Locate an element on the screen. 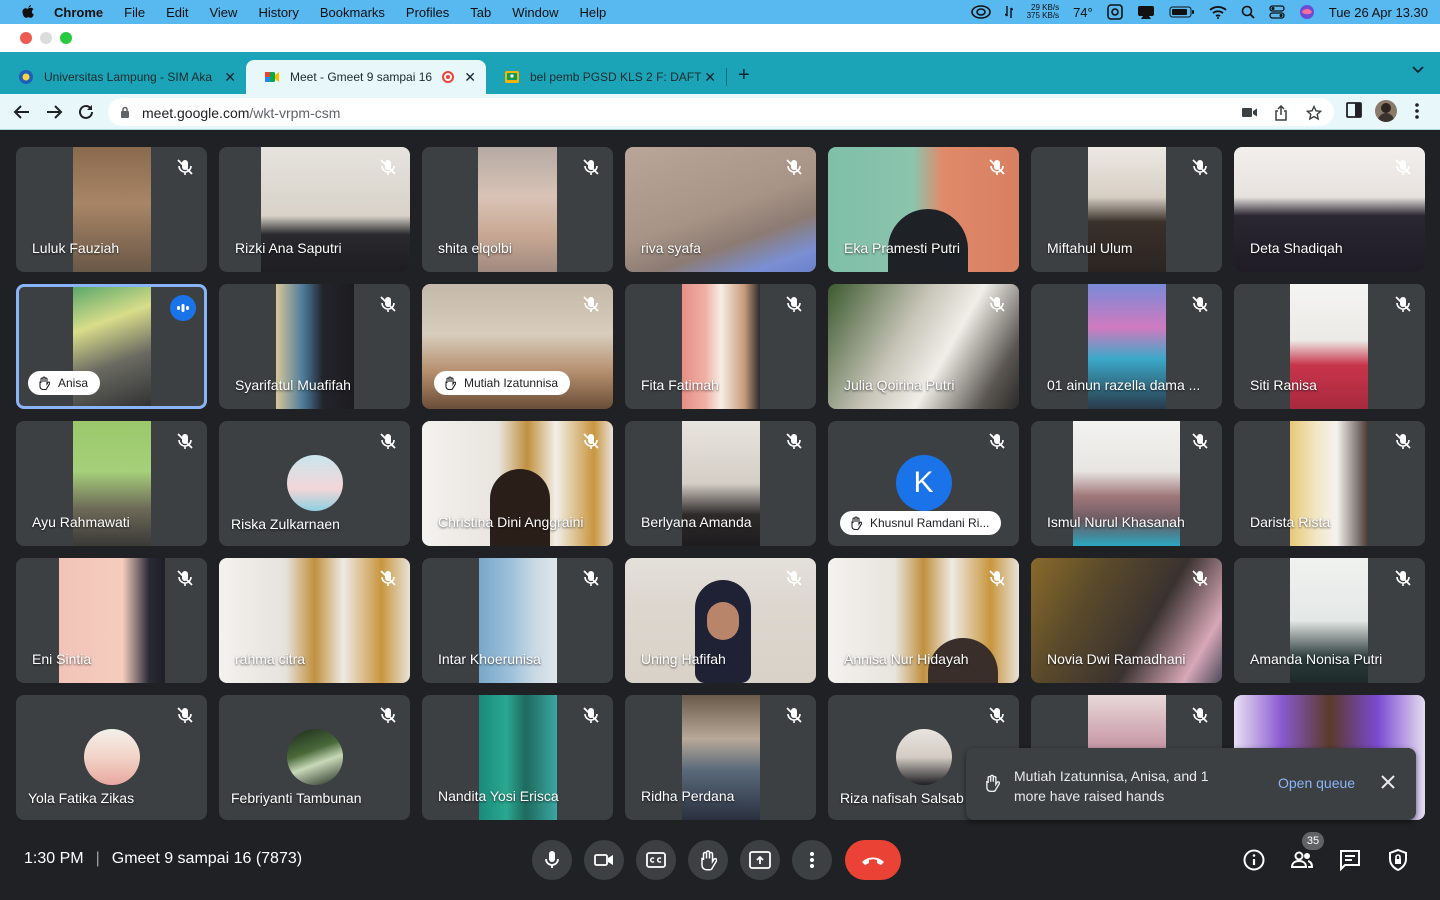 The height and width of the screenshot is (900, 1440). tab-unila: Universitas Lampung - SIM Aka ✕ is located at coordinates (123, 77).